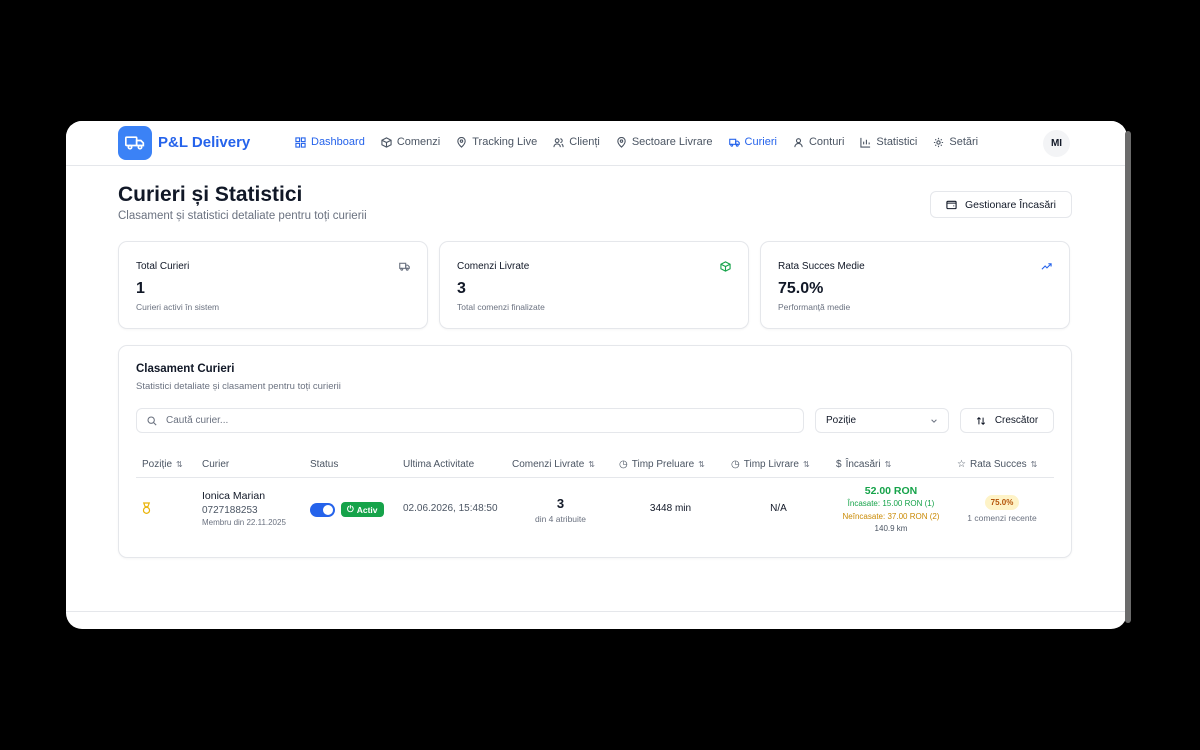 This screenshot has height=750, width=1200. Describe the element at coordinates (888, 142) in the screenshot. I see `nav-statistici: Statistici` at that location.